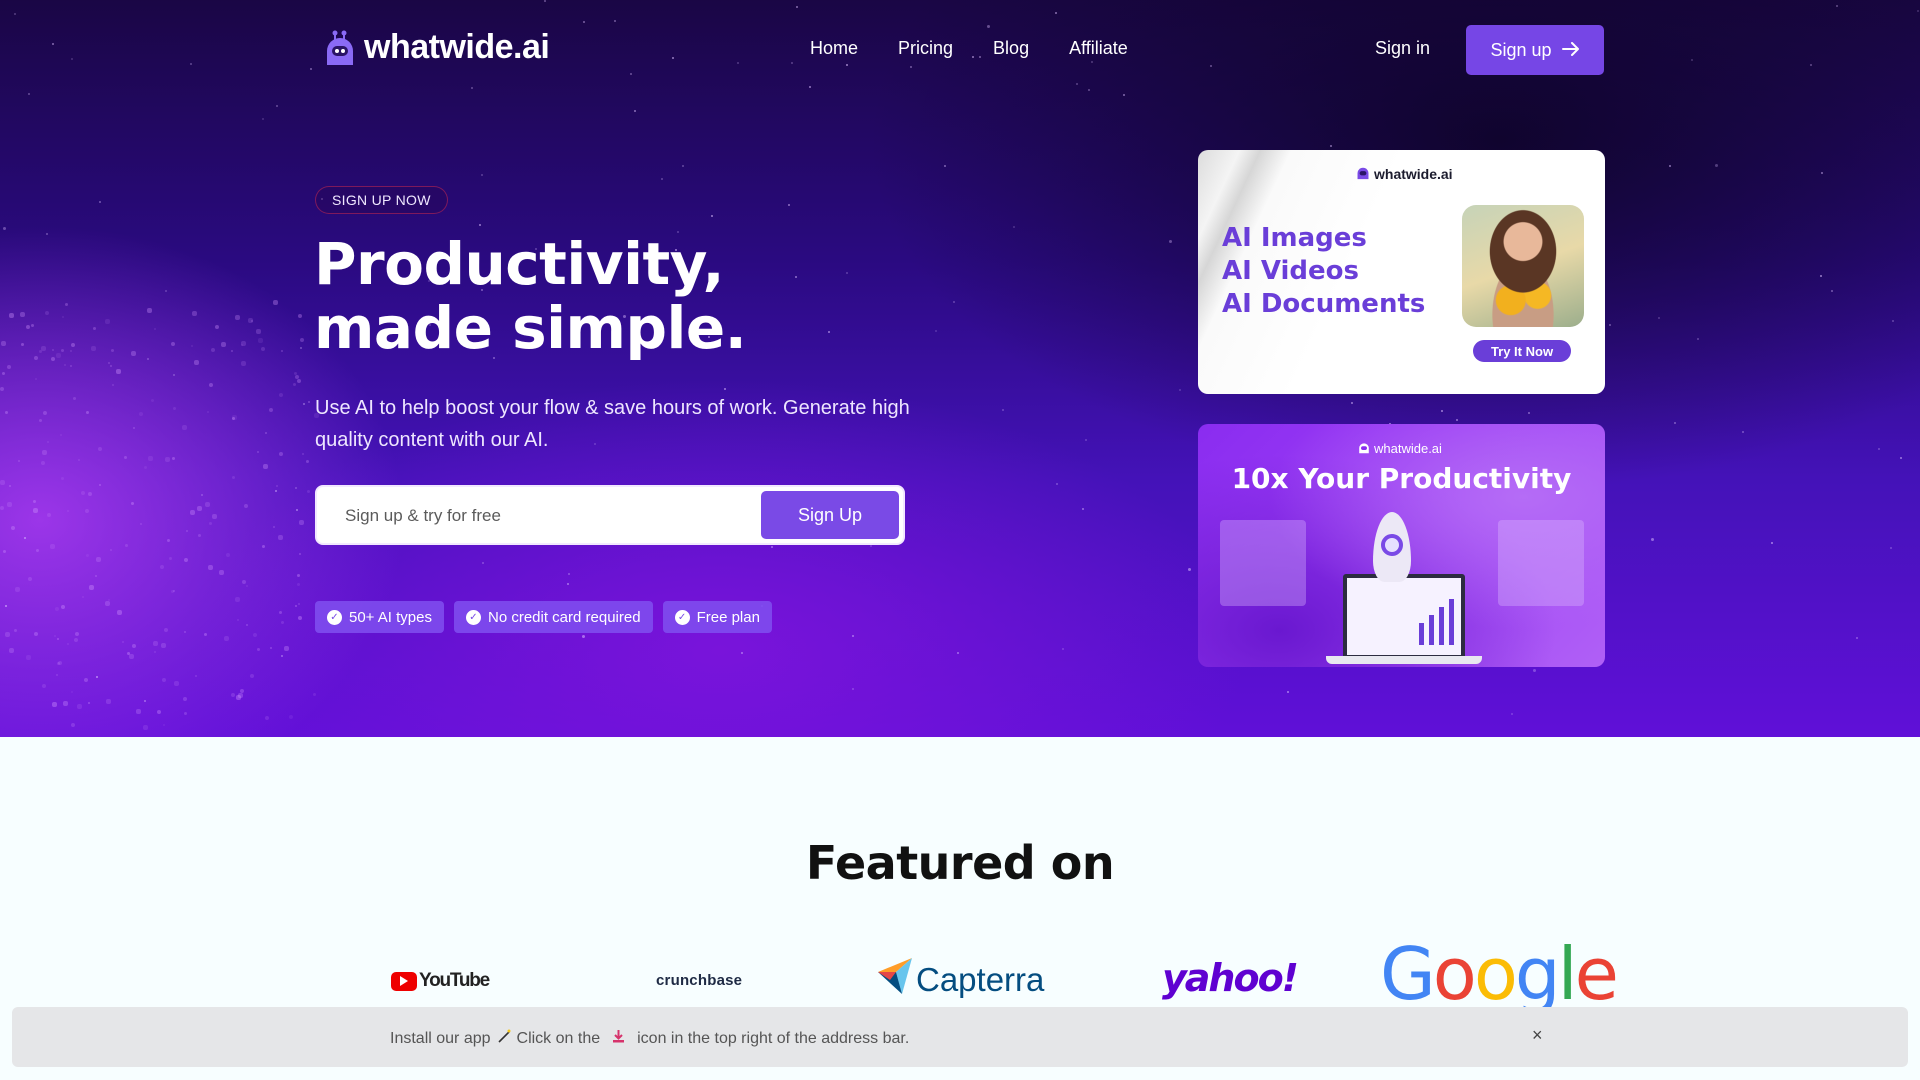  I want to click on nav-link-affiliate: Affiliate, so click(1098, 48).